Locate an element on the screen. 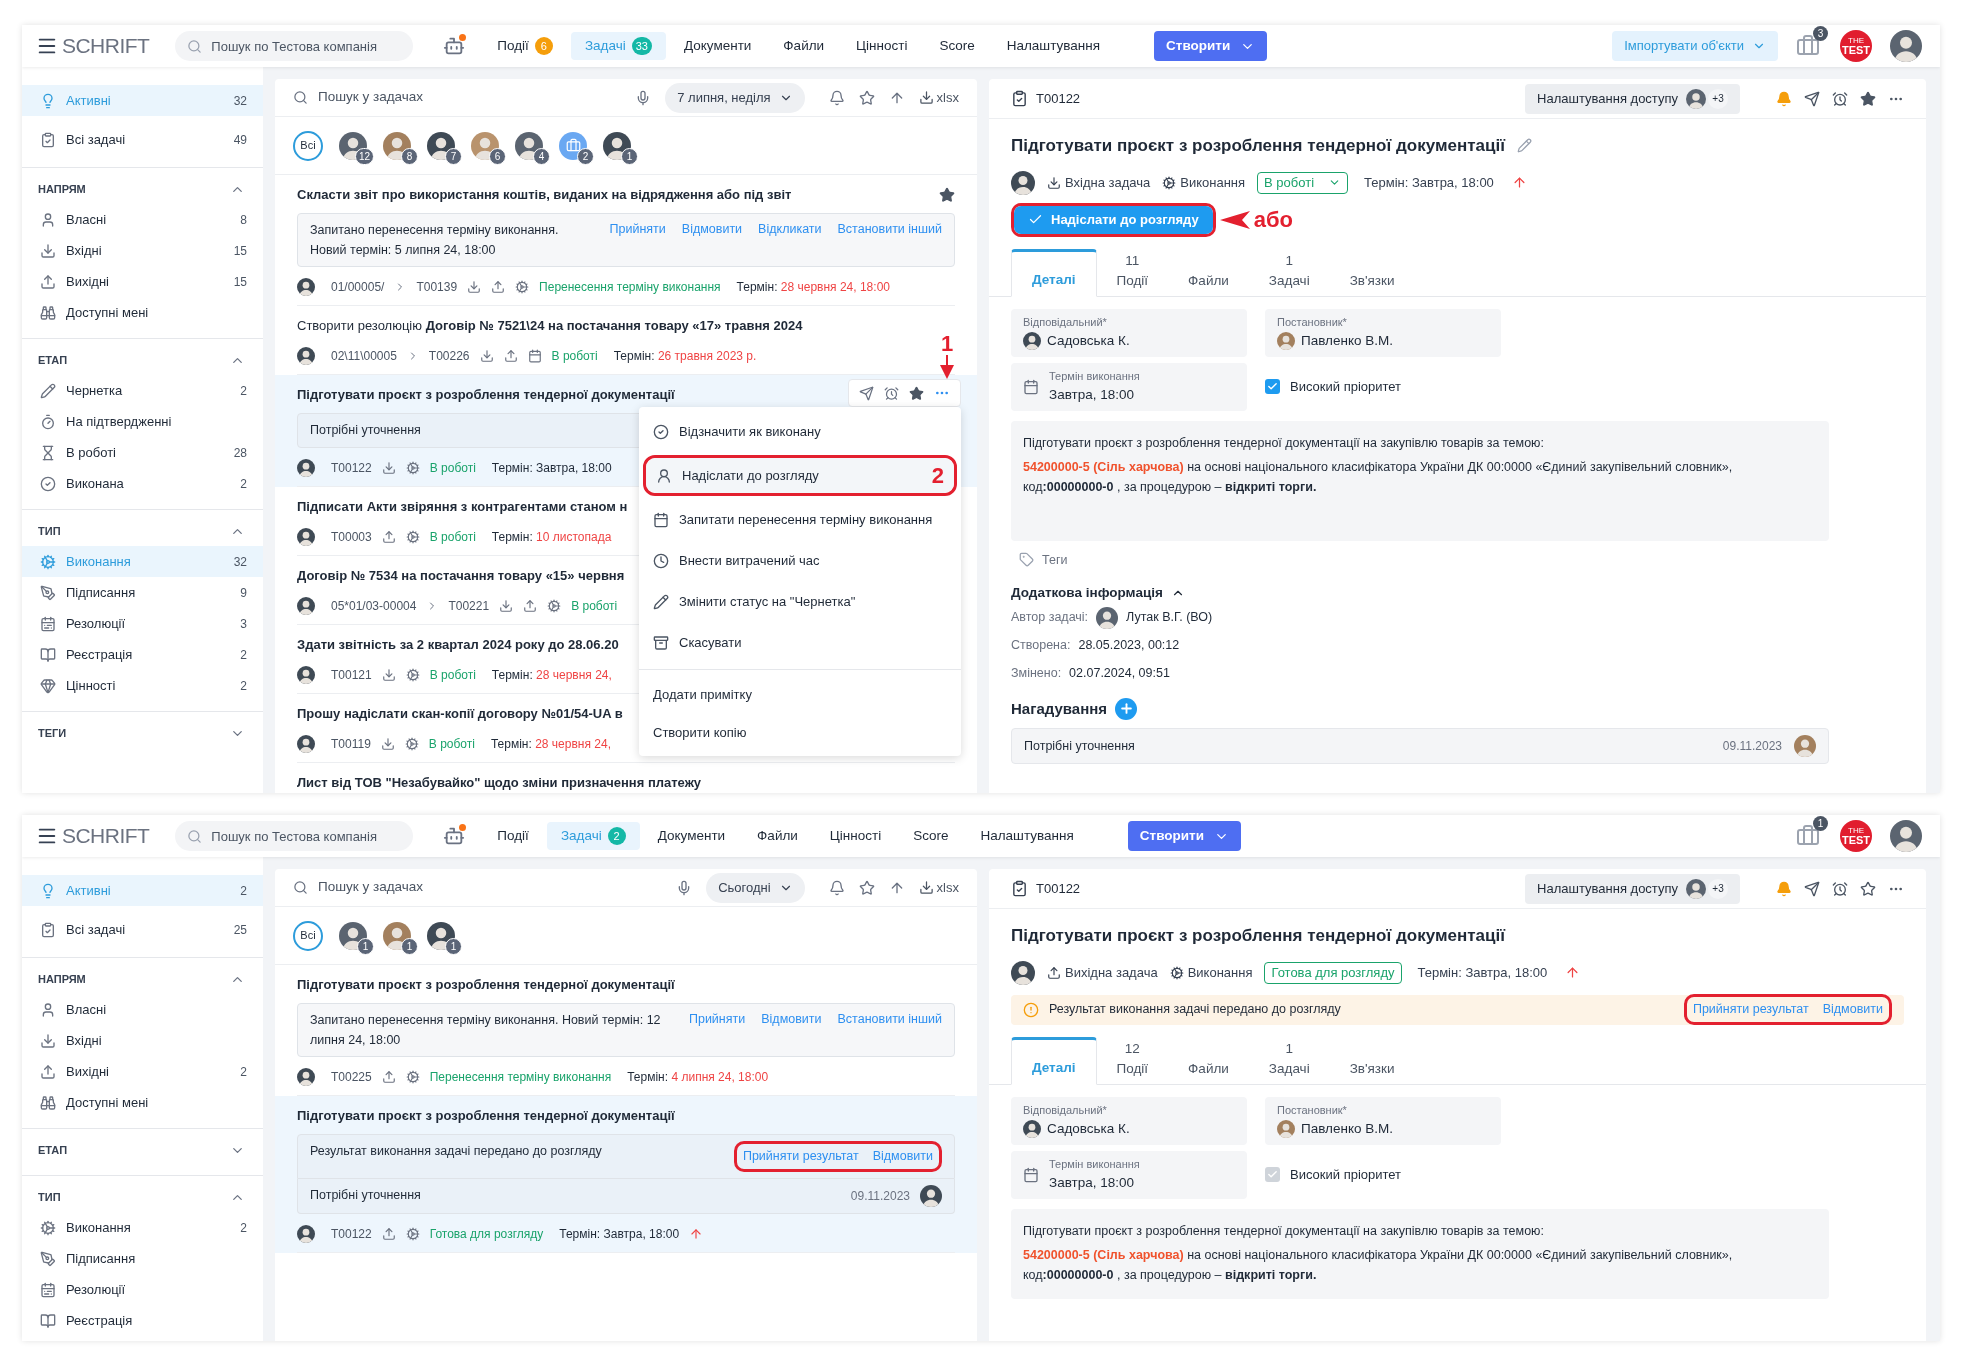 The height and width of the screenshot is (1370, 1963). sidebar-item: Вхідні is located at coordinates (142, 1040).